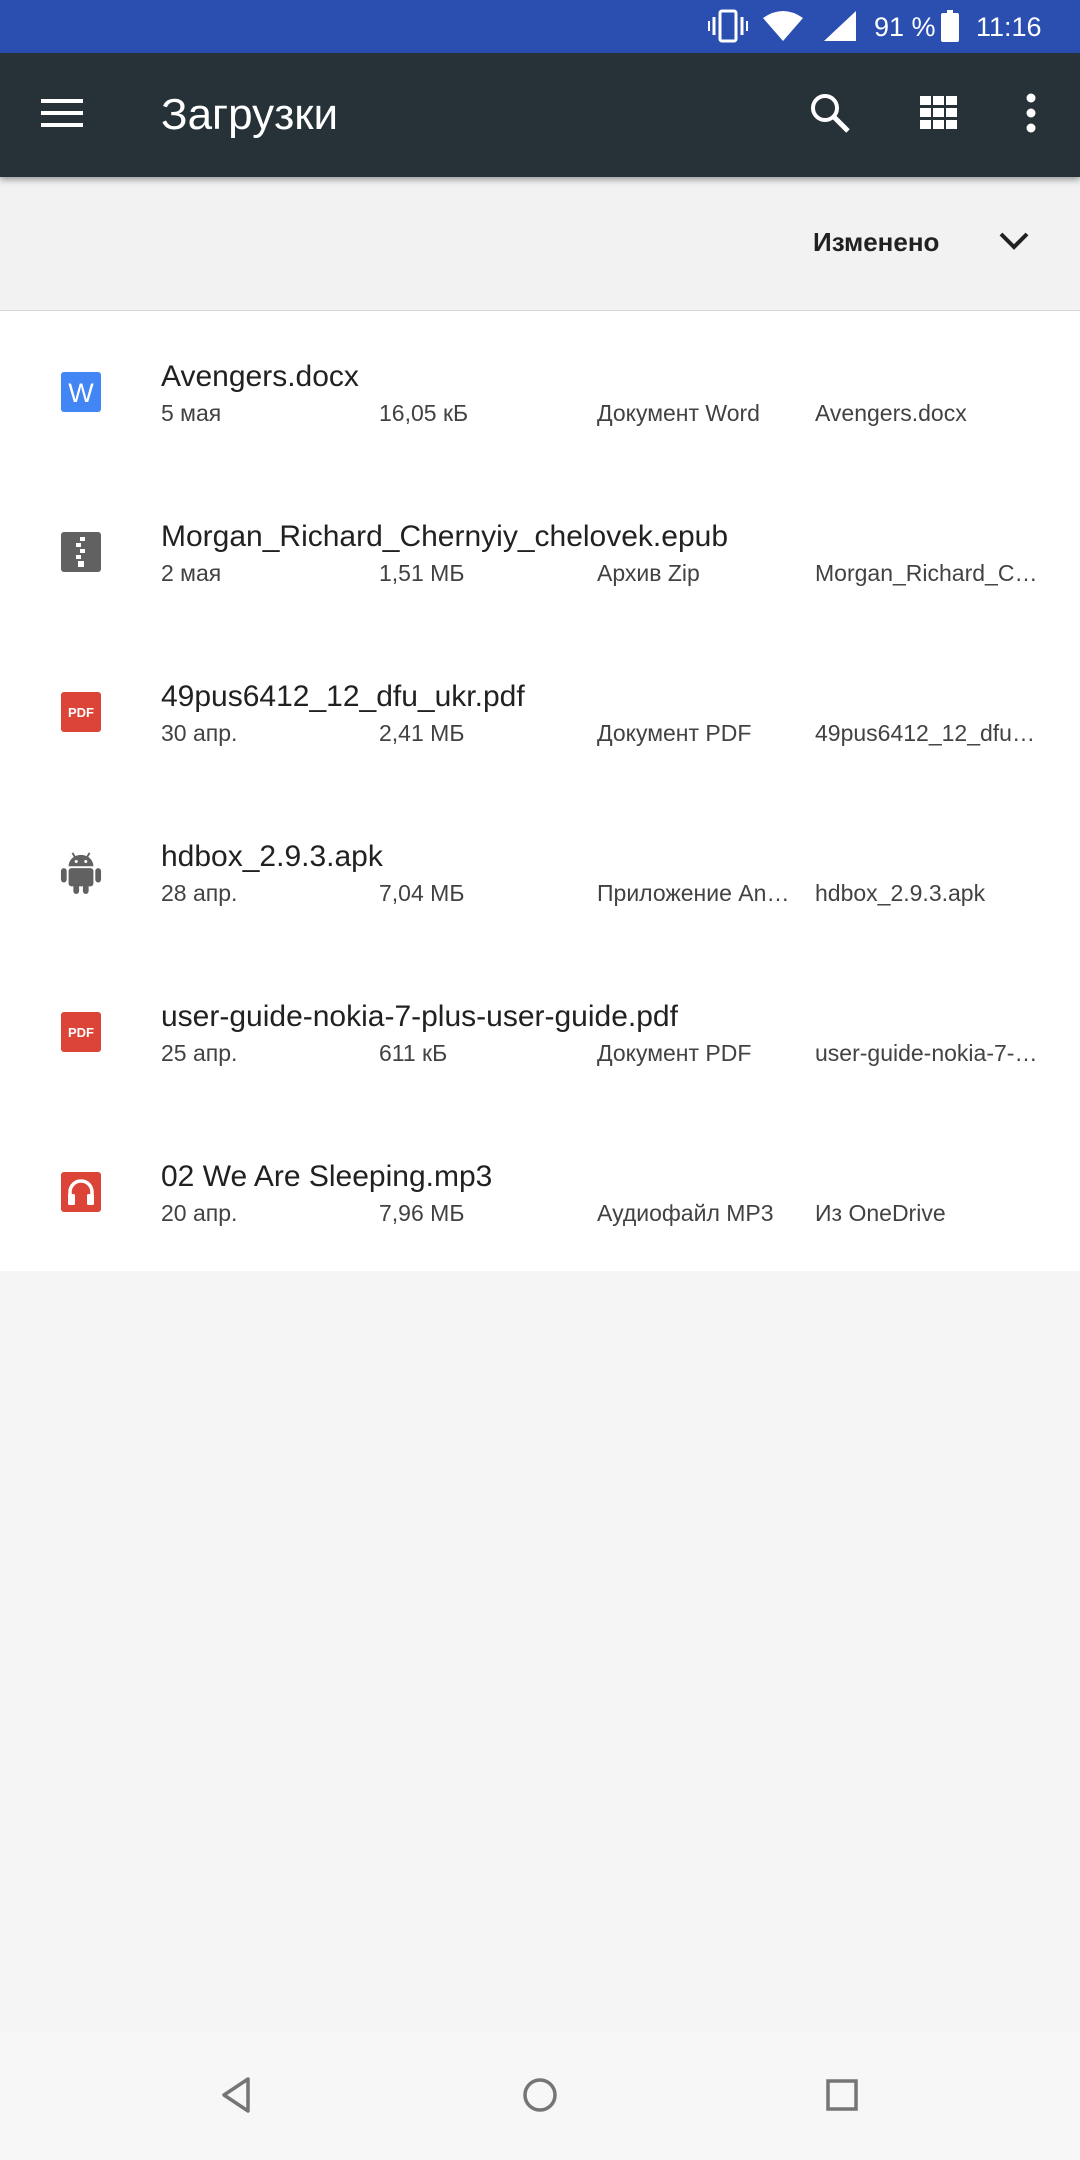 The height and width of the screenshot is (2160, 1080). I want to click on grid-view-button, so click(939, 115).